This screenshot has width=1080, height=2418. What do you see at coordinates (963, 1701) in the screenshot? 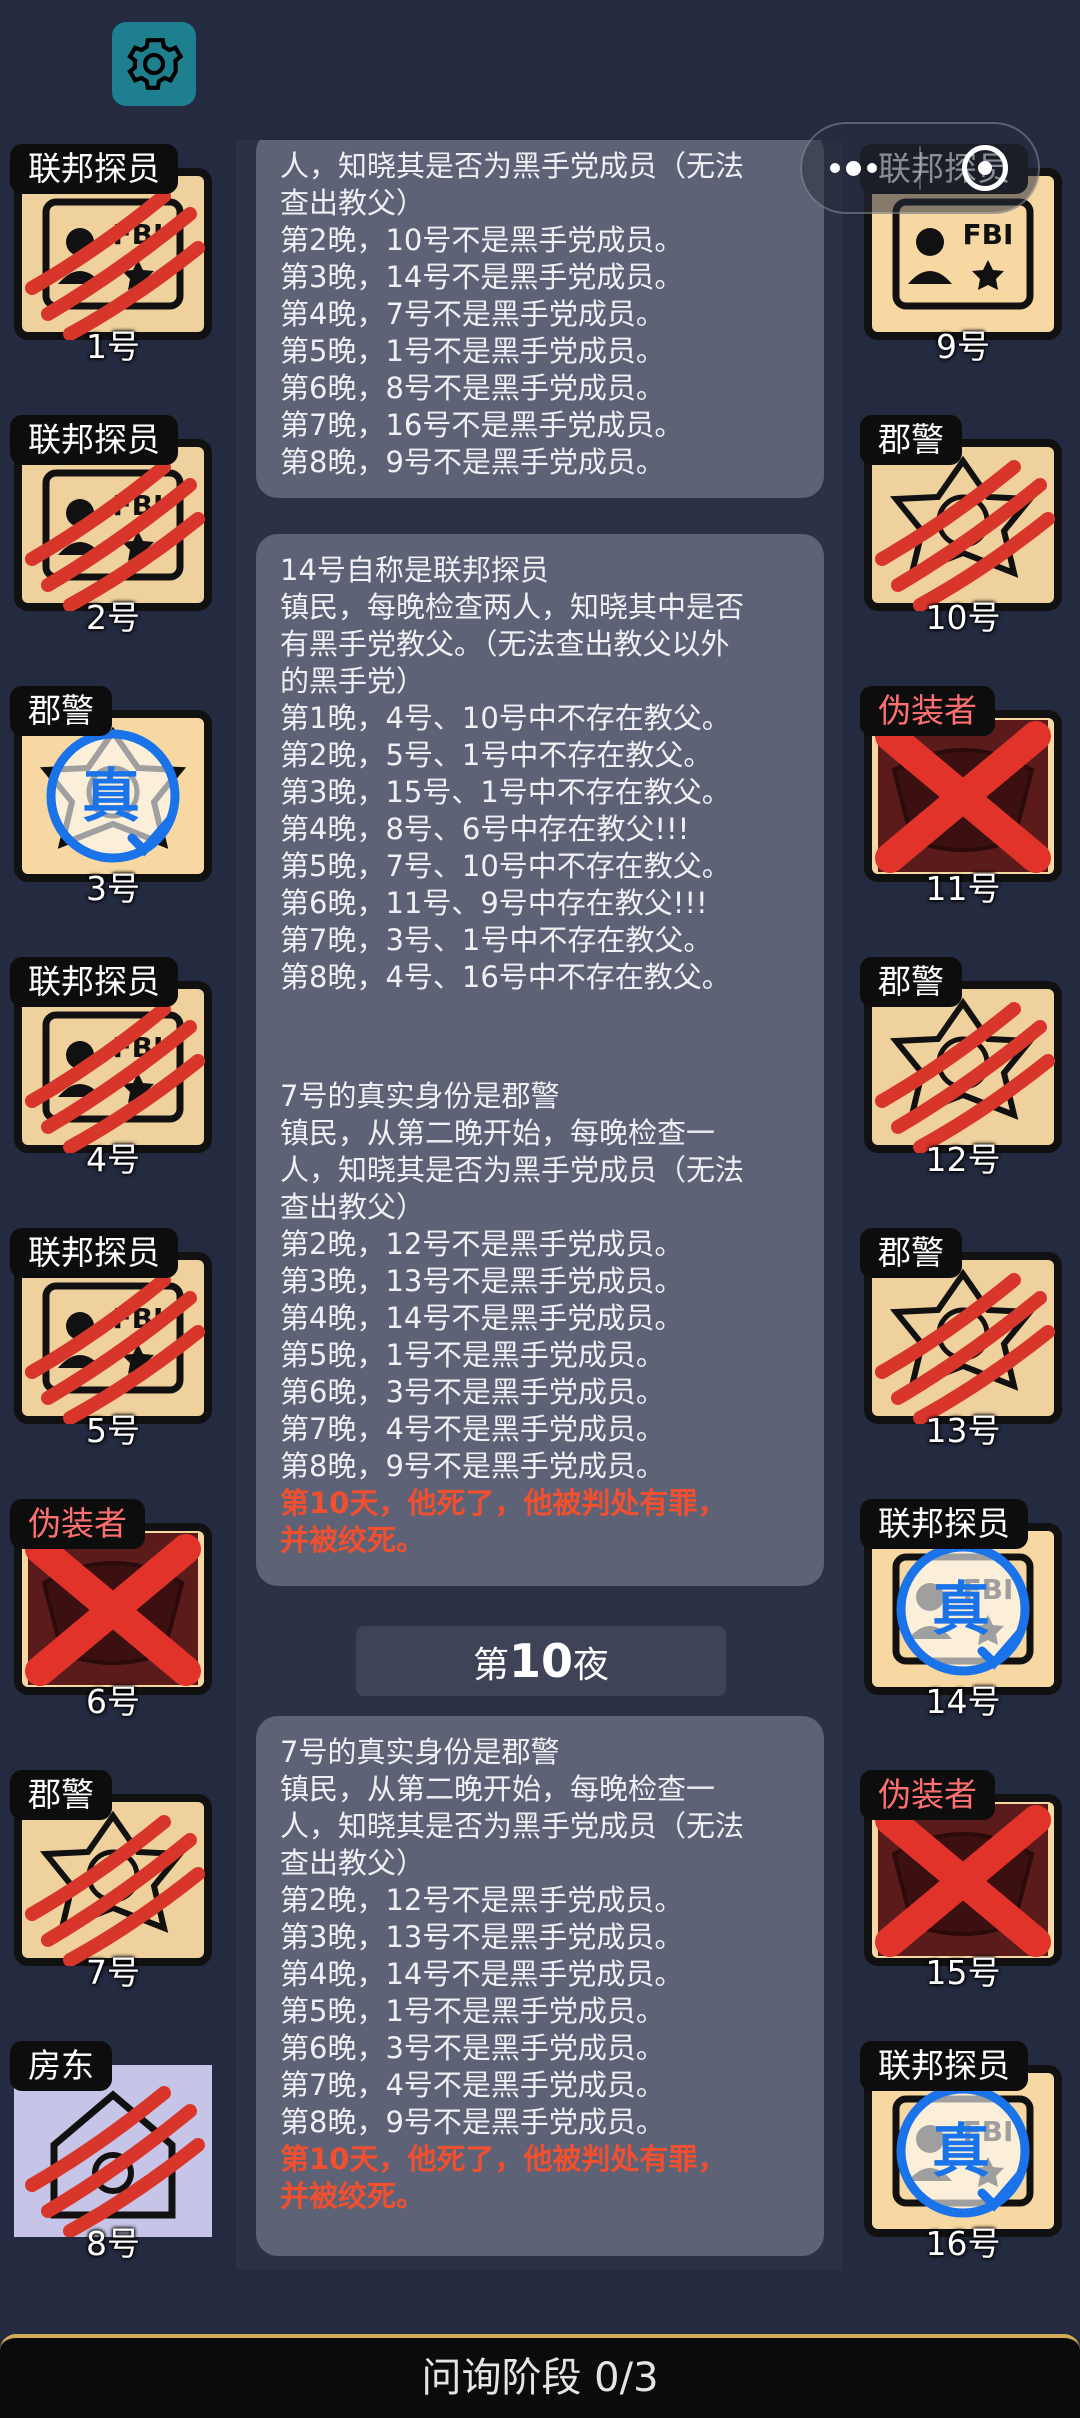
I see `player-number: 14号` at bounding box center [963, 1701].